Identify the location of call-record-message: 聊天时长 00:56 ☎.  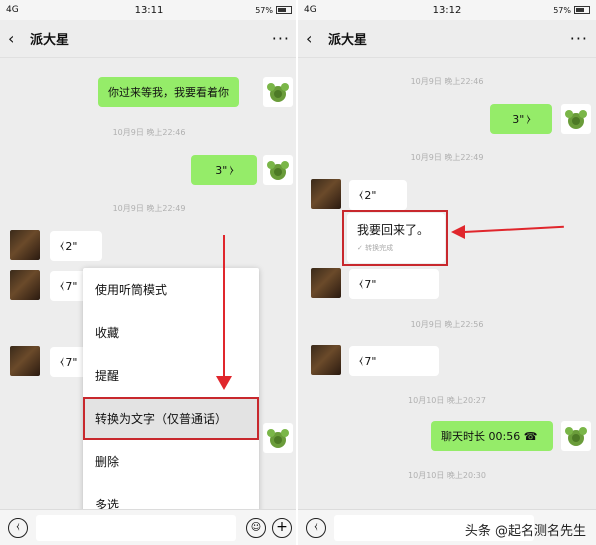
(492, 436).